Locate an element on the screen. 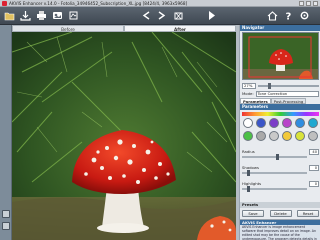 This screenshot has height=240, width=320. radius-slider-row: Radius 40 is located at coordinates (280, 154).